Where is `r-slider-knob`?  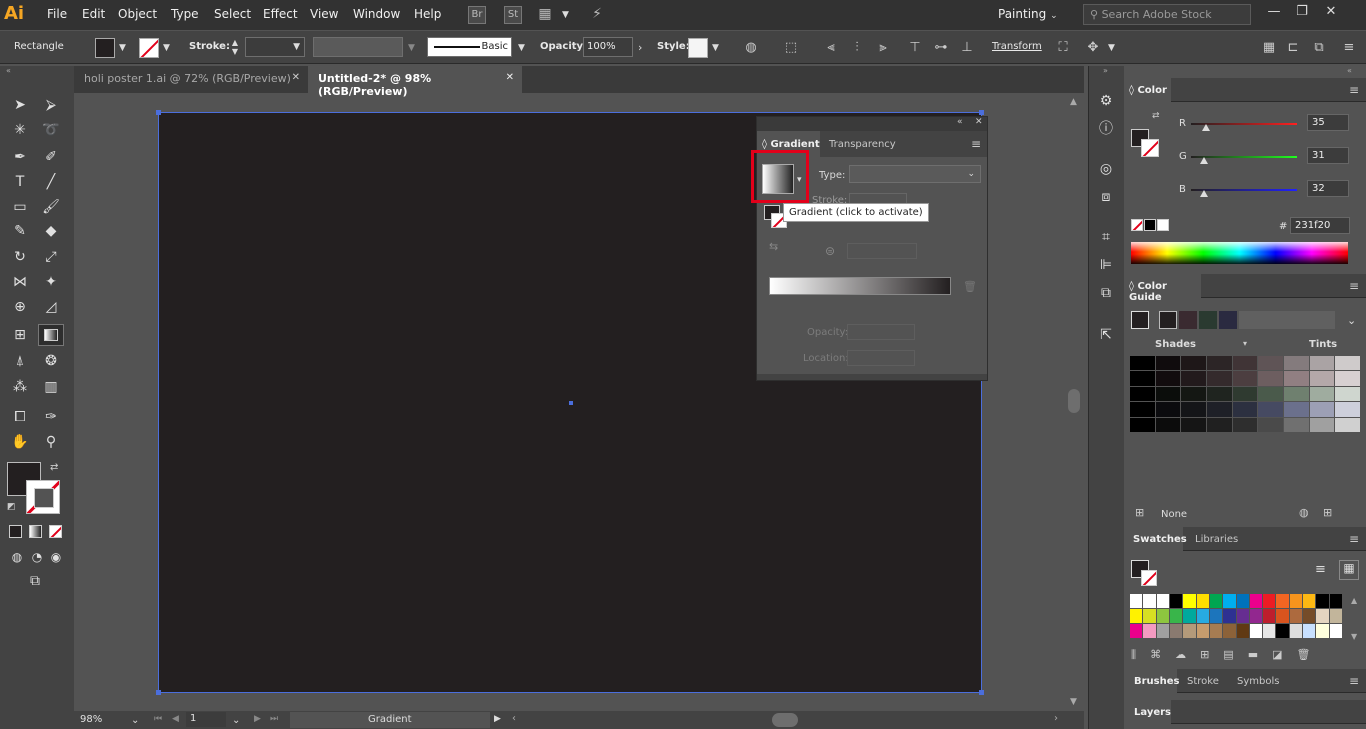
r-slider-knob is located at coordinates (1205, 127).